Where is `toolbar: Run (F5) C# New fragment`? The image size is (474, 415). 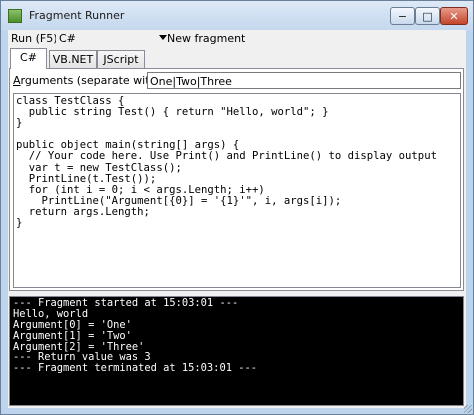
toolbar: Run (F5) C# New fragment is located at coordinates (237, 39).